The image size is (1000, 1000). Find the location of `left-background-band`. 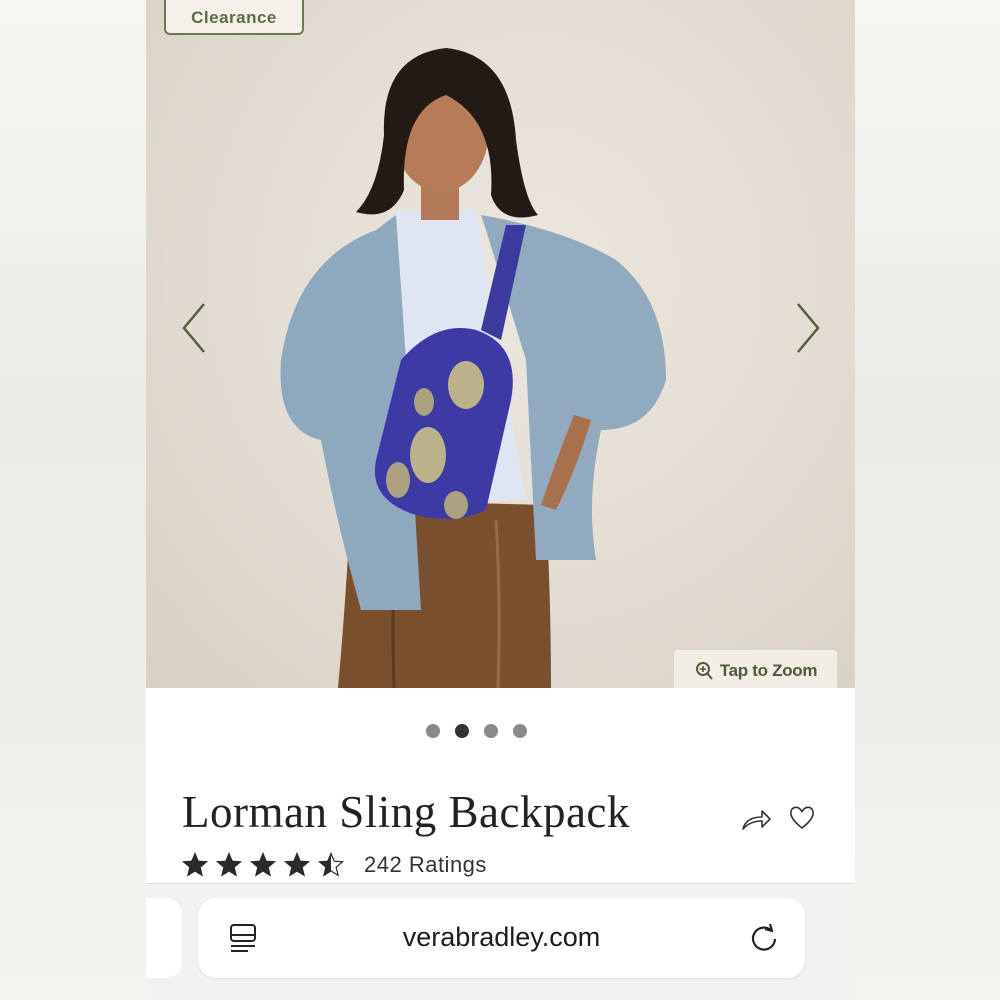

left-background-band is located at coordinates (73, 500).